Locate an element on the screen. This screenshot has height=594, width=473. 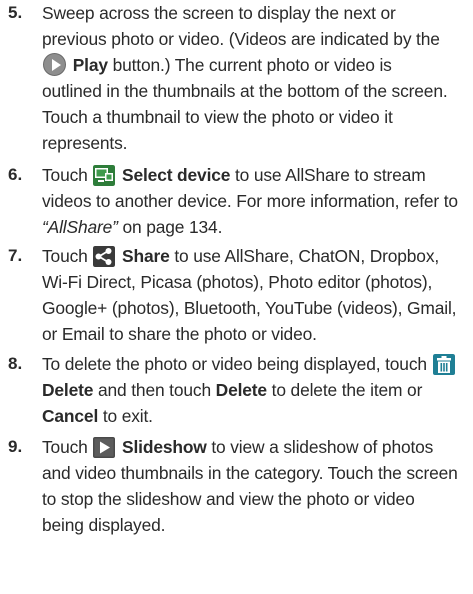
share-icon is located at coordinates (104, 256).